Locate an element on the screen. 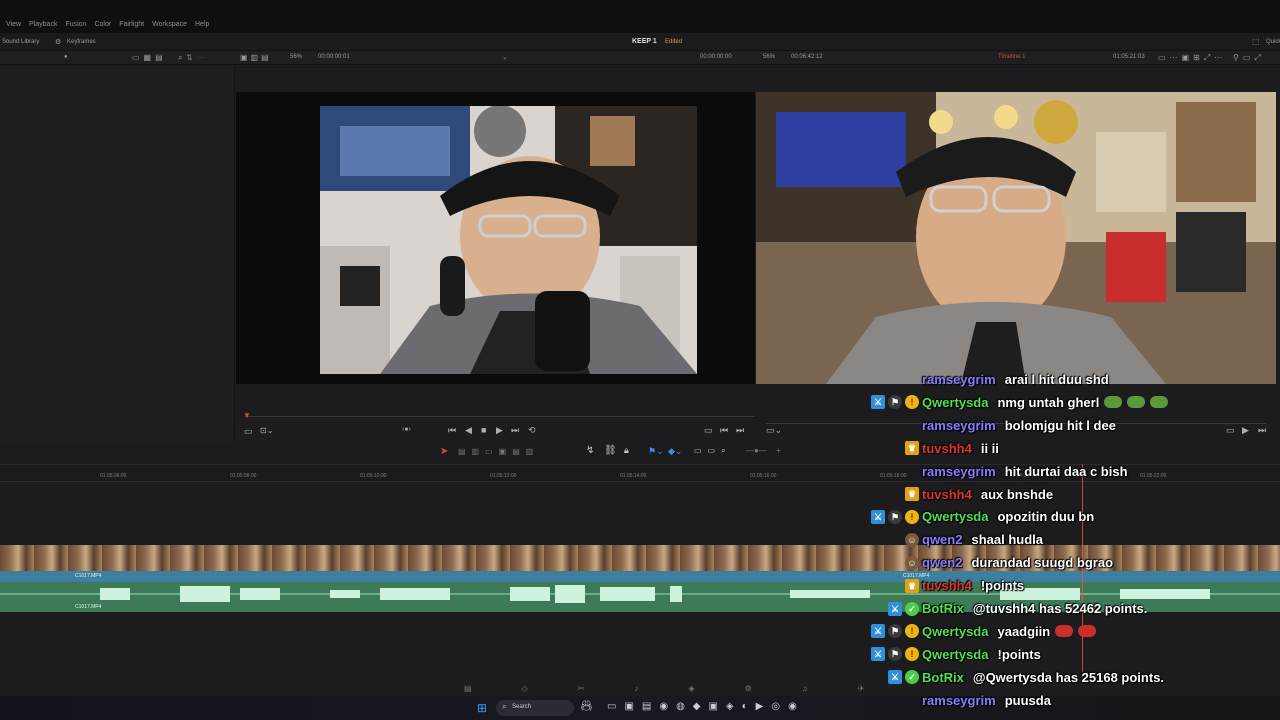  chevron-down-icon: ⌄ is located at coordinates (505, 57).